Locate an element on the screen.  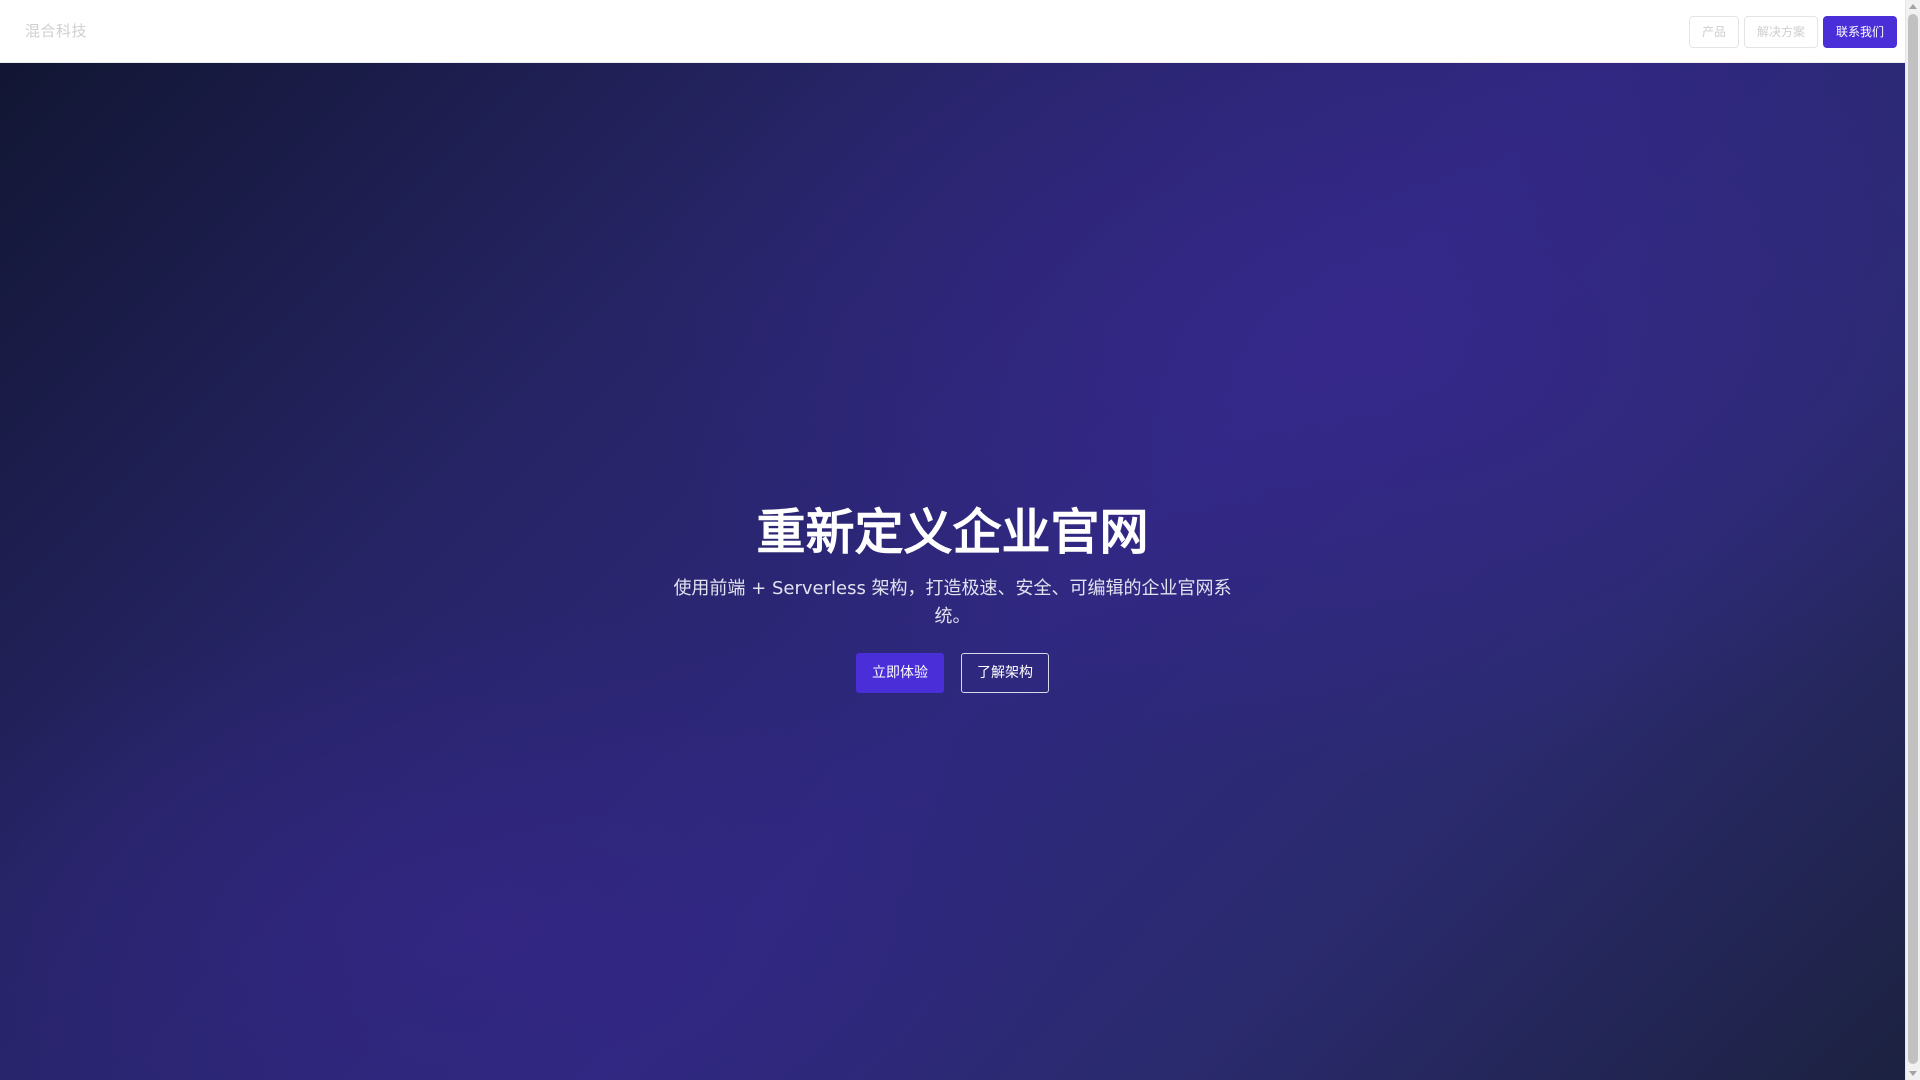
top-navbar: 混合科技 产品 解决方案 联系我们 is located at coordinates (952, 31).